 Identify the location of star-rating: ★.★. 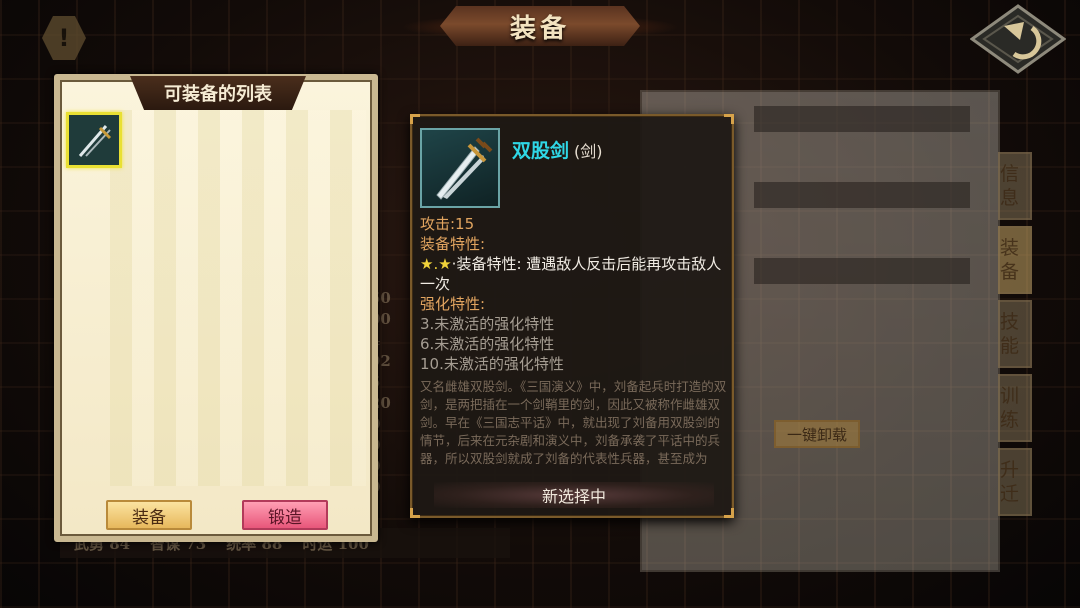
(436, 264).